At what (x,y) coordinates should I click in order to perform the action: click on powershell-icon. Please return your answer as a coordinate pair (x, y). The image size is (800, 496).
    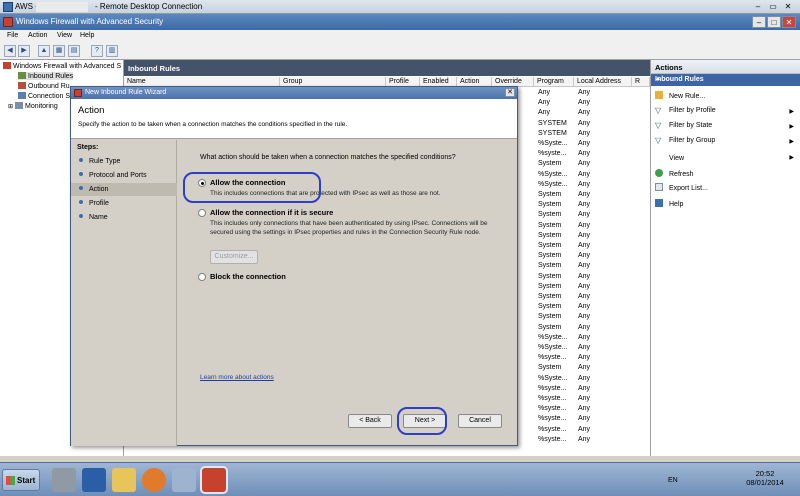
    Looking at the image, I should click on (94, 480).